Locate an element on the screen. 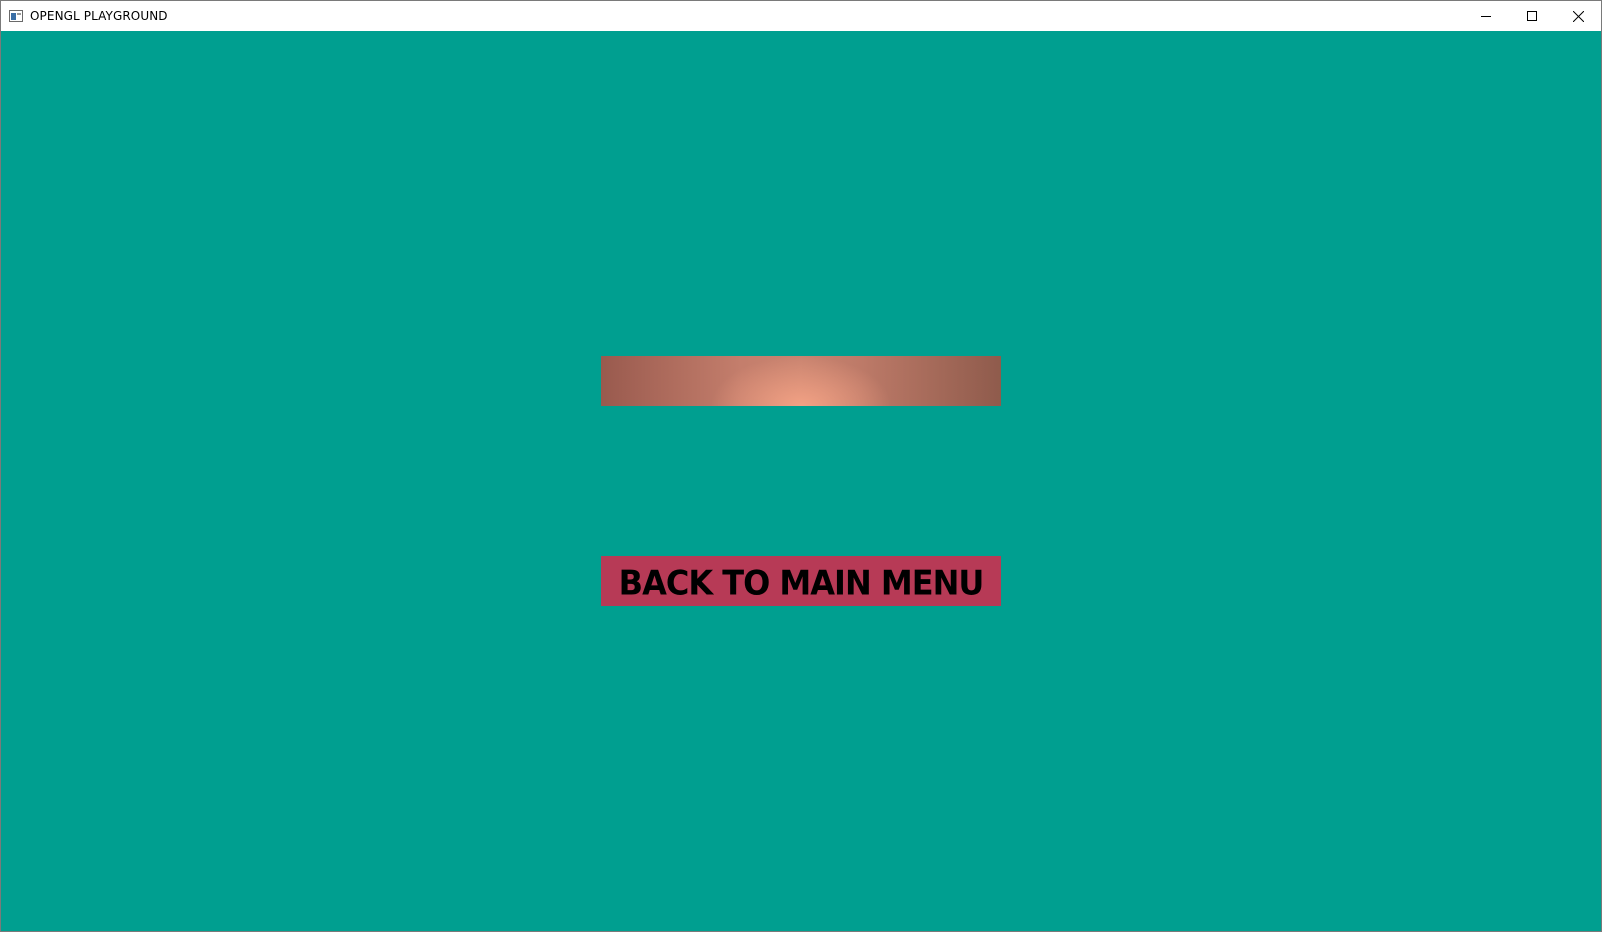  gradient-panel is located at coordinates (801, 381).